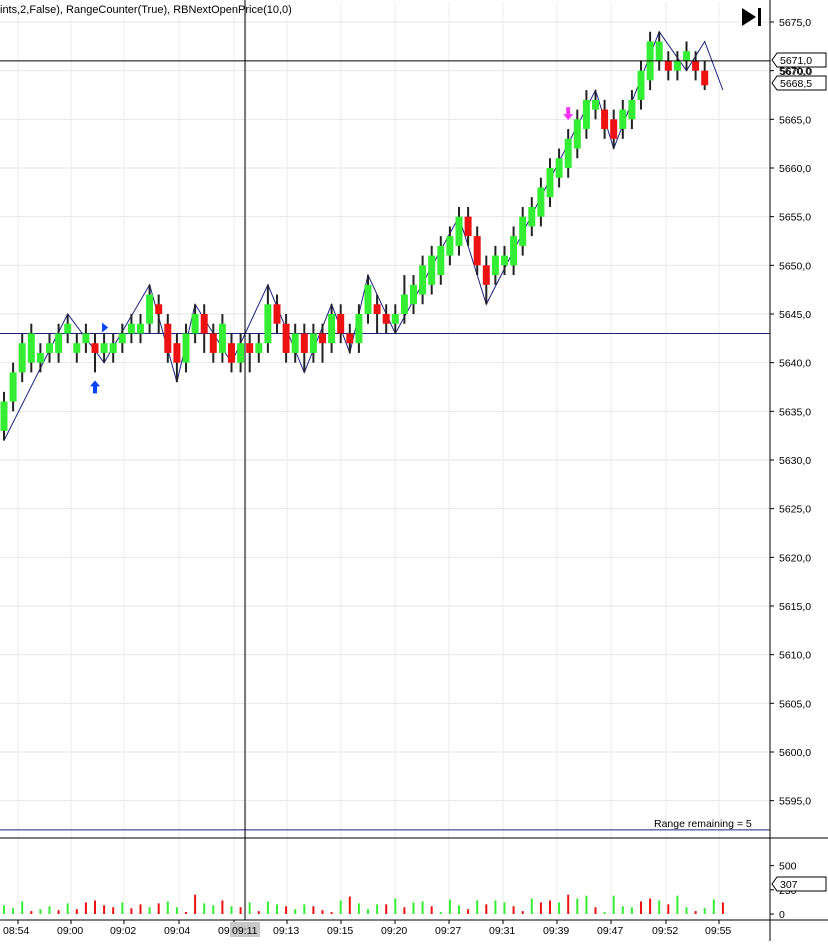  What do you see at coordinates (340, 931) in the screenshot?
I see `time-tick-label: 09:15` at bounding box center [340, 931].